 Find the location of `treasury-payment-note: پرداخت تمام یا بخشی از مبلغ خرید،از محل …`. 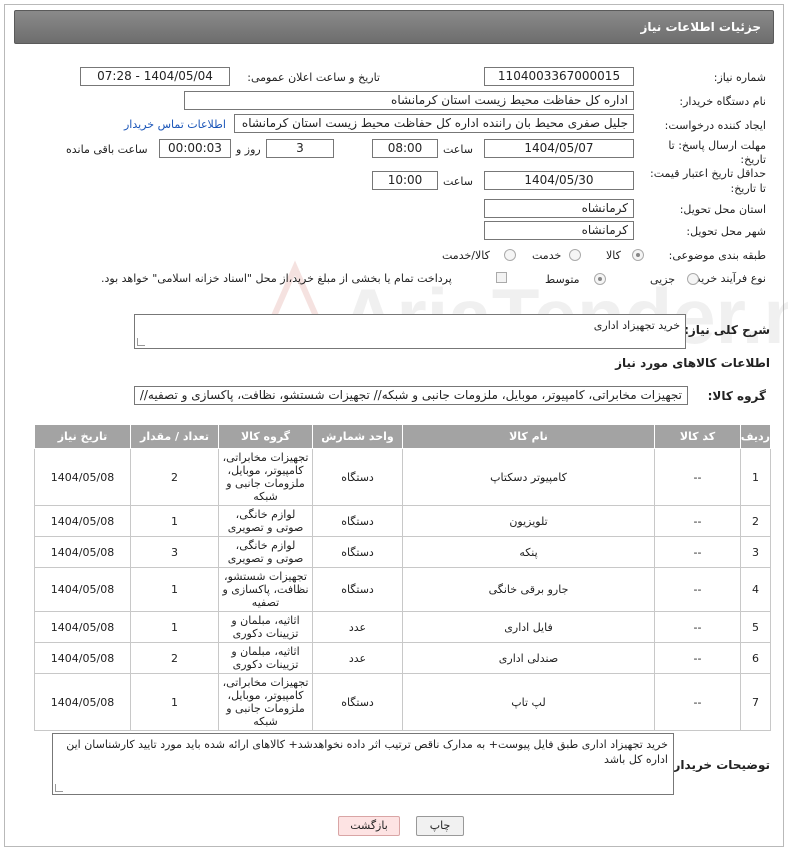

treasury-payment-note: پرداخت تمام یا بخشی از مبلغ خرید،از محل … is located at coordinates (276, 278).